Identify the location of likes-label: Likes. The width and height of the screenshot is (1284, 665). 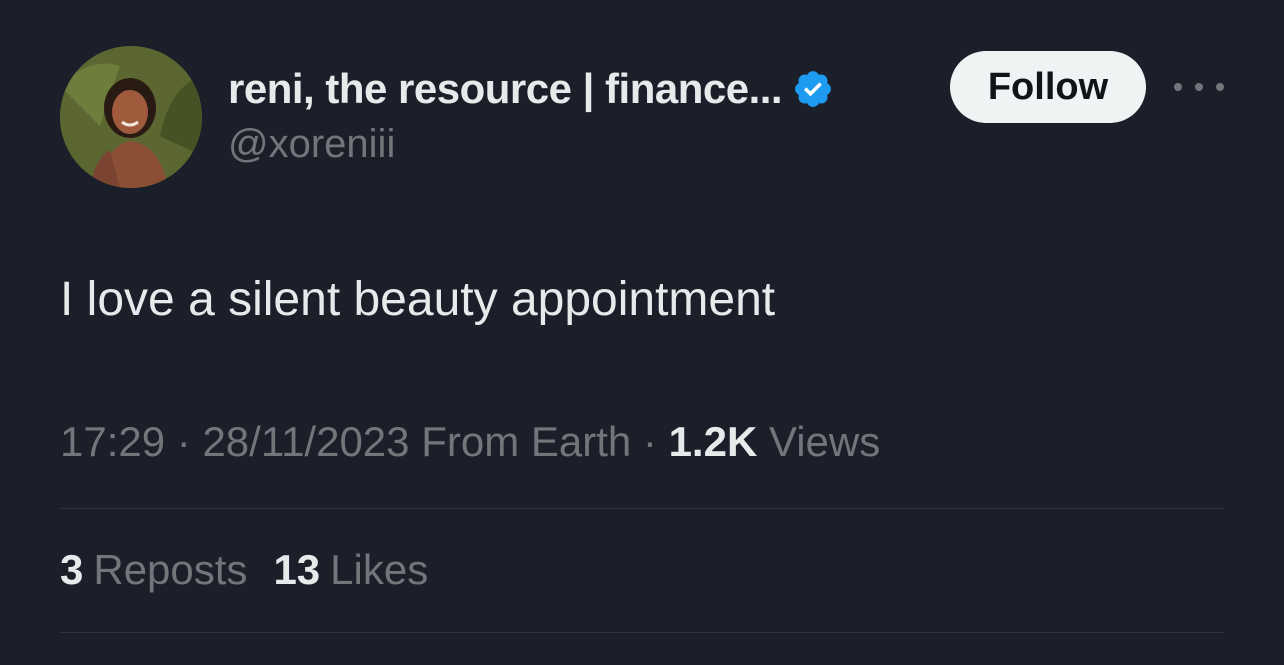
(379, 569).